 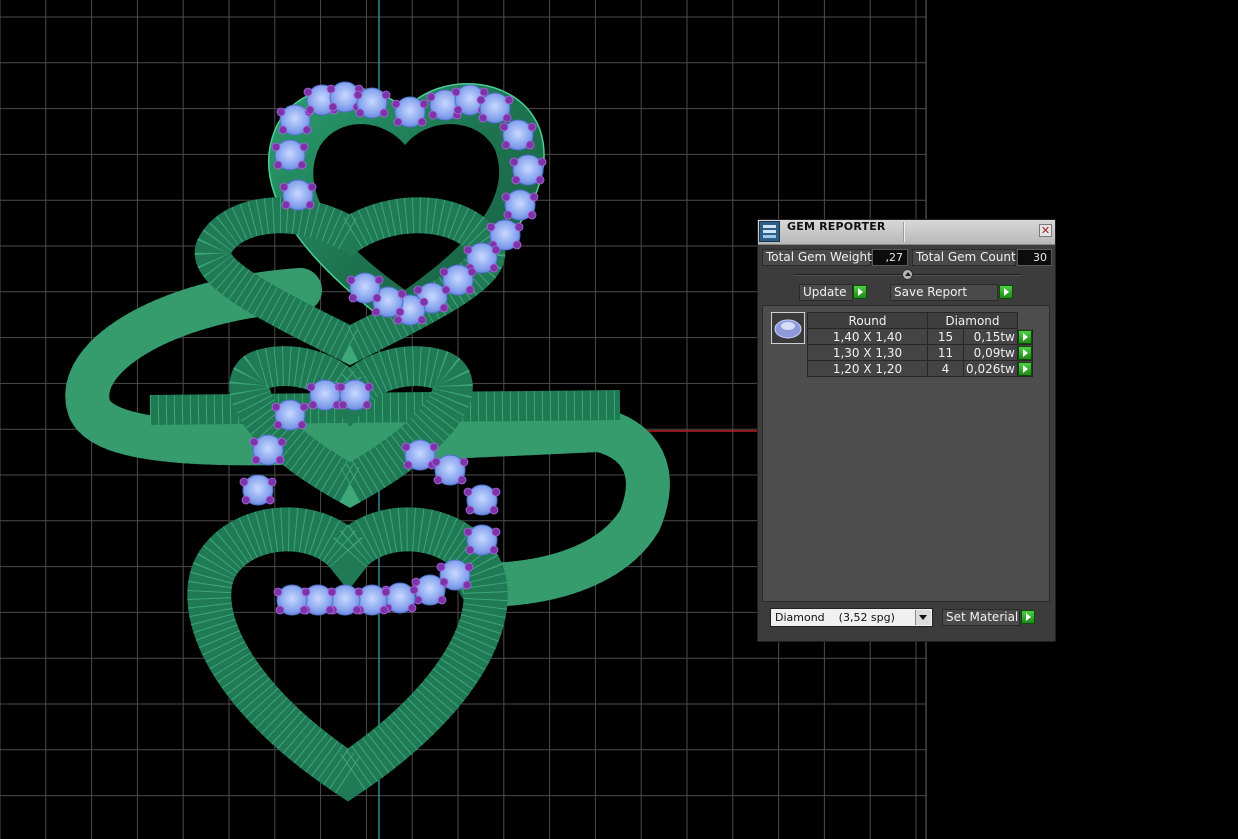 What do you see at coordinates (867, 368) in the screenshot?
I see `size-cell: 1,20 X 1,20` at bounding box center [867, 368].